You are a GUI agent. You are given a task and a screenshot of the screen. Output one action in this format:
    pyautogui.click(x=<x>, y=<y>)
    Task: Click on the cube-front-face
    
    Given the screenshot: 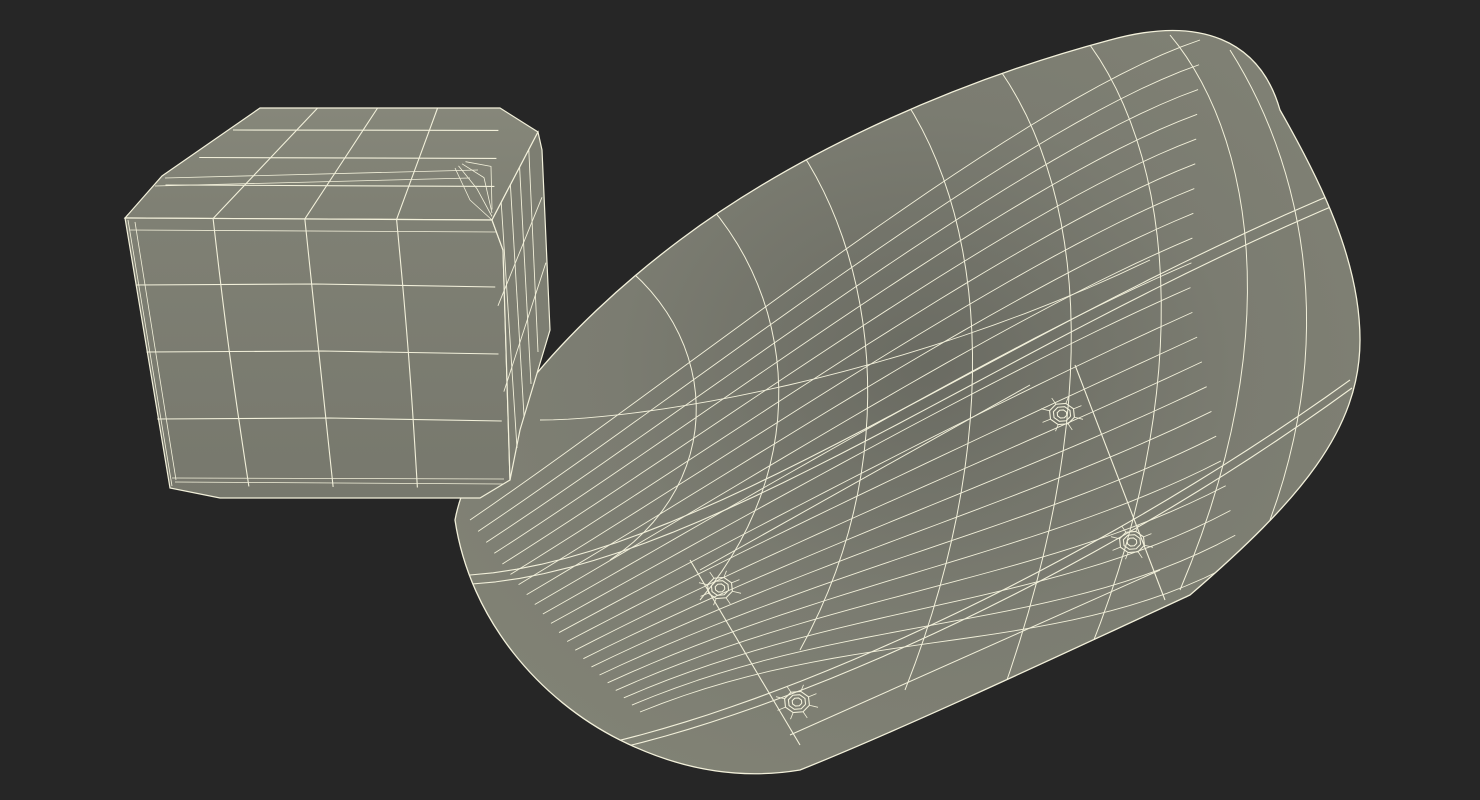 What is the action you would take?
    pyautogui.click(x=317, y=358)
    